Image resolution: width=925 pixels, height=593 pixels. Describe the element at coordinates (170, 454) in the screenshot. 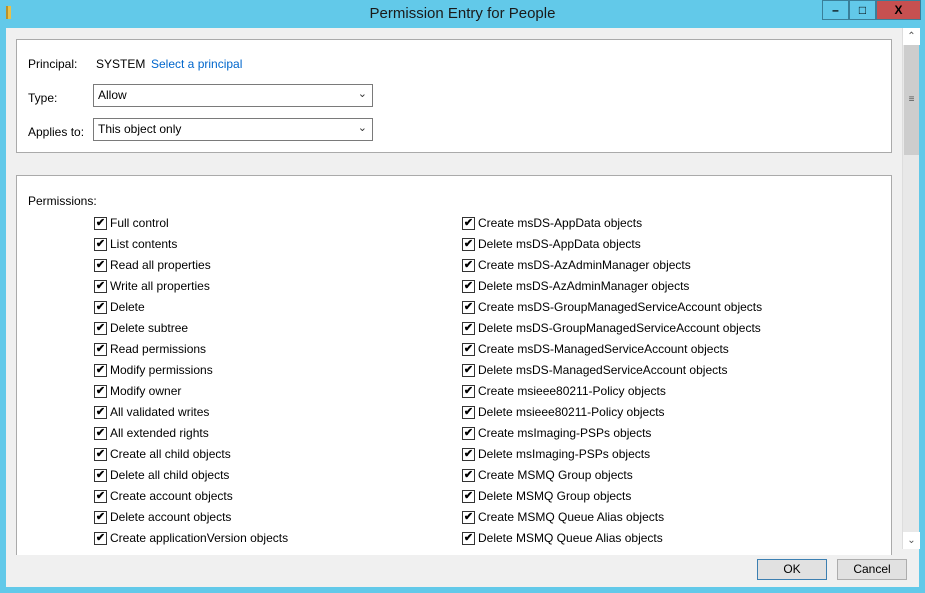

I see `permission-label: Create all child objects` at that location.